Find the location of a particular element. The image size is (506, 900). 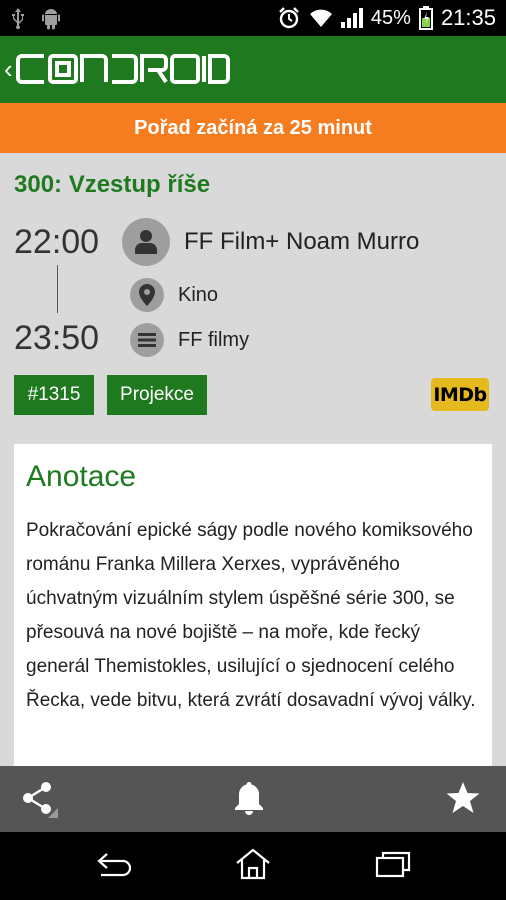

back-button is located at coordinates (113, 866).